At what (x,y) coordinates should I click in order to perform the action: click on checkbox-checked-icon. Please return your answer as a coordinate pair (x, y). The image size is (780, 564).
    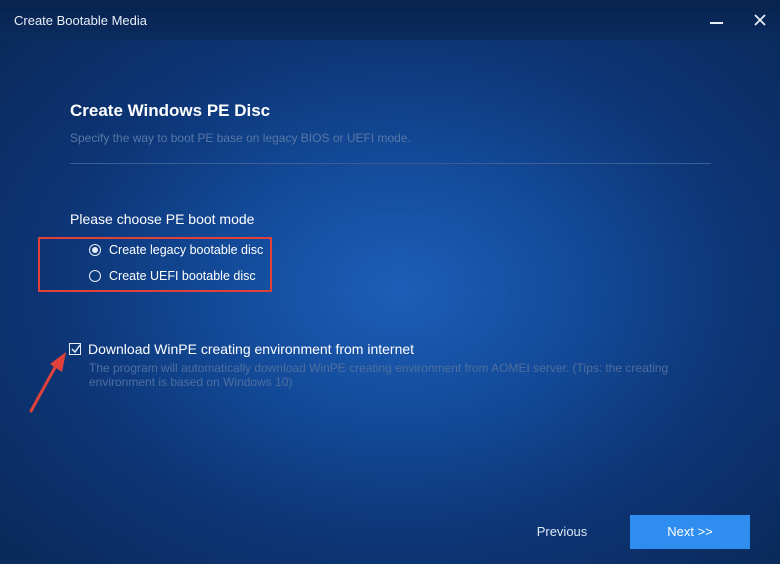
    Looking at the image, I should click on (75, 349).